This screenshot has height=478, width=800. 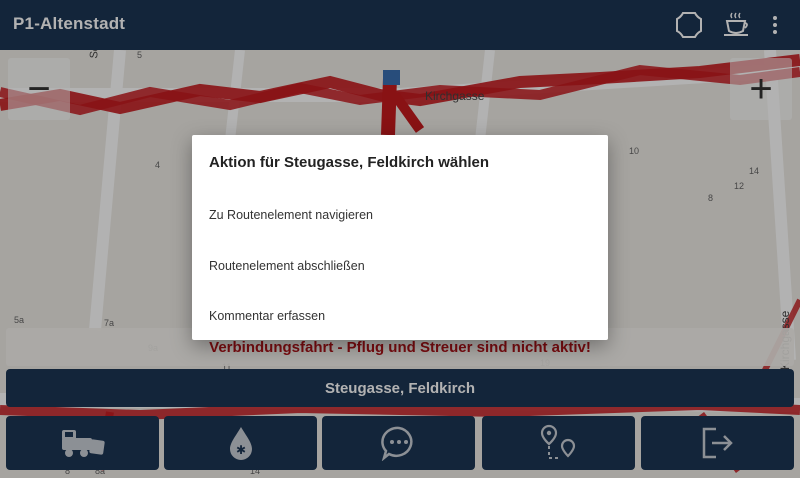 I want to click on dialog-option-comment: Kommentar erfassen, so click(x=400, y=316).